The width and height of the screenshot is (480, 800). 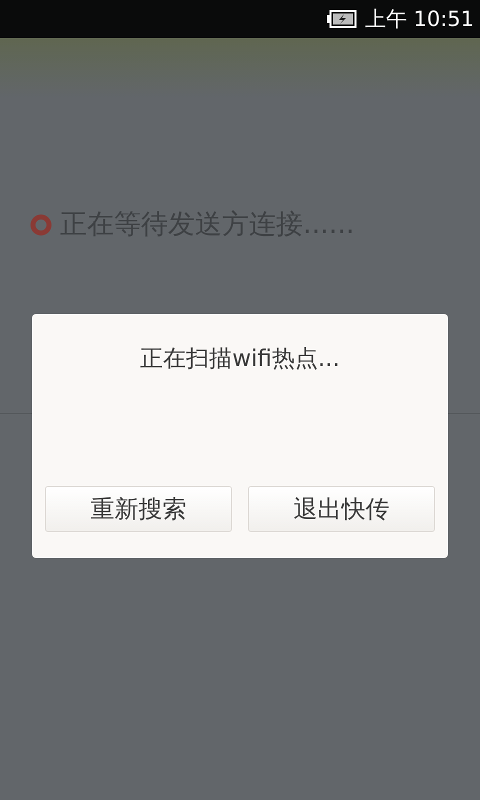 What do you see at coordinates (419, 19) in the screenshot?
I see `clock: 上午 10:51` at bounding box center [419, 19].